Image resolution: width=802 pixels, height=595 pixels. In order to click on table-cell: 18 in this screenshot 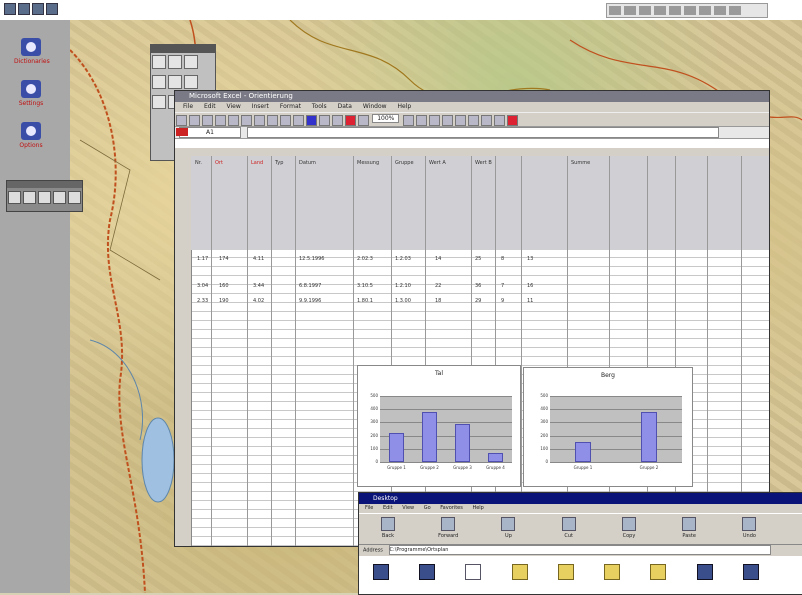, I will do `click(438, 301)`.